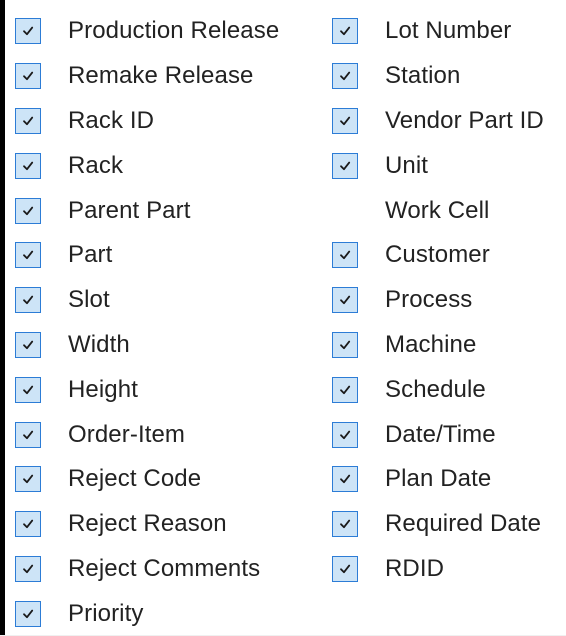  I want to click on checkbox-label: Plan Date, so click(438, 479).